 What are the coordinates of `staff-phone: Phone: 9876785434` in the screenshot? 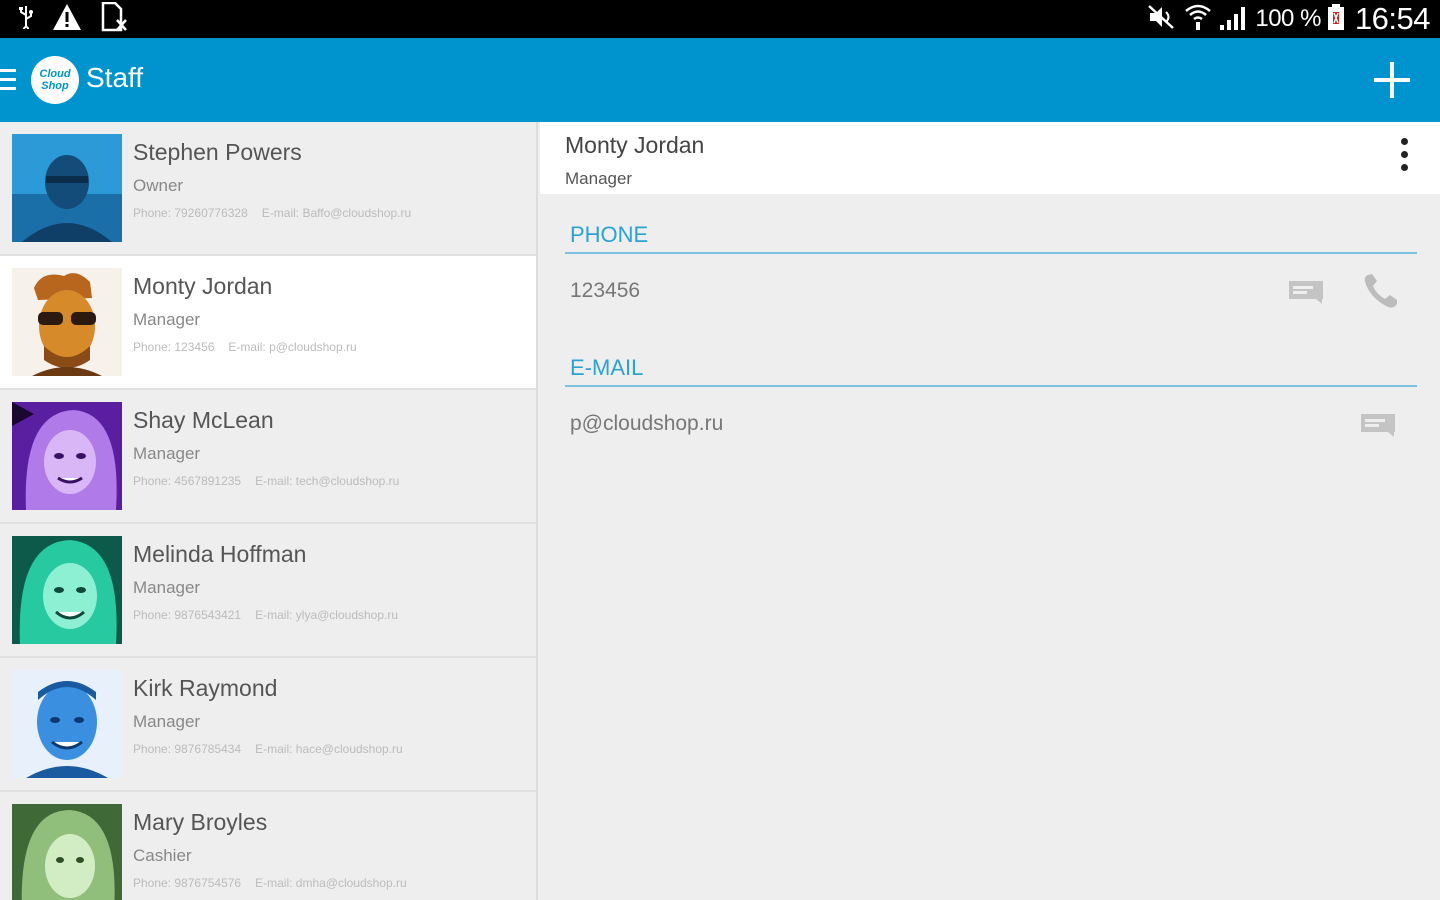 It's located at (187, 749).